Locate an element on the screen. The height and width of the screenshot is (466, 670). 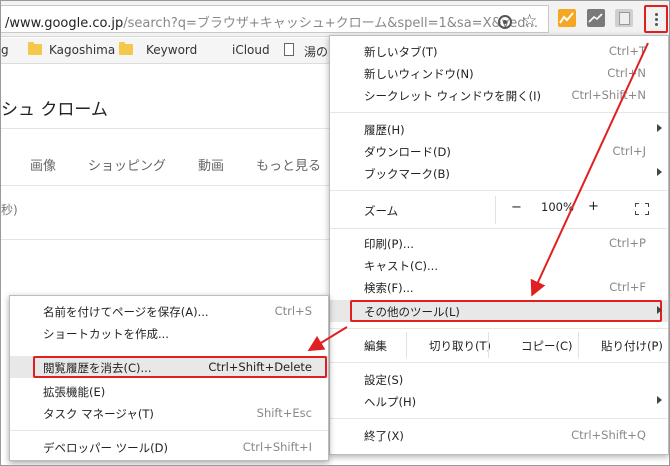
zoom-level: 100% is located at coordinates (557, 207).